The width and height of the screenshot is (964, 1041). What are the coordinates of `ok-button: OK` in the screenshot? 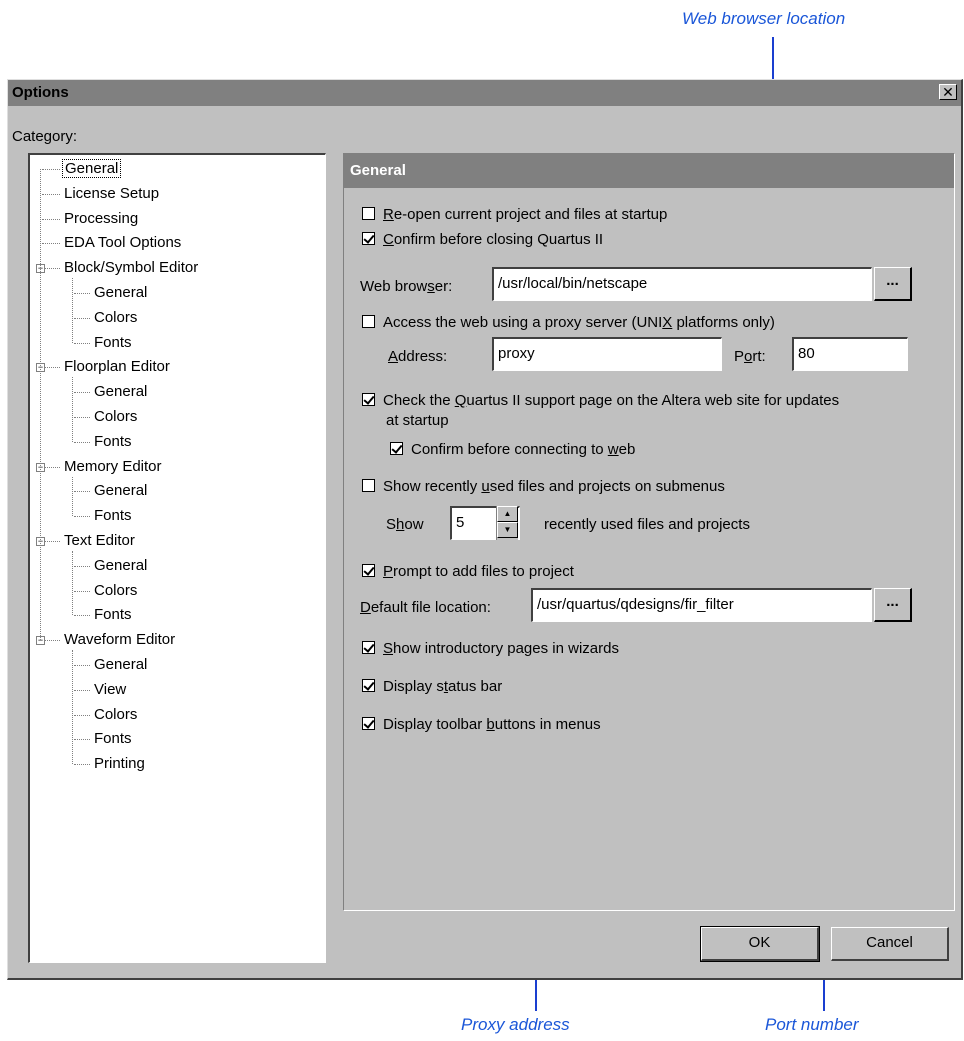 It's located at (760, 944).